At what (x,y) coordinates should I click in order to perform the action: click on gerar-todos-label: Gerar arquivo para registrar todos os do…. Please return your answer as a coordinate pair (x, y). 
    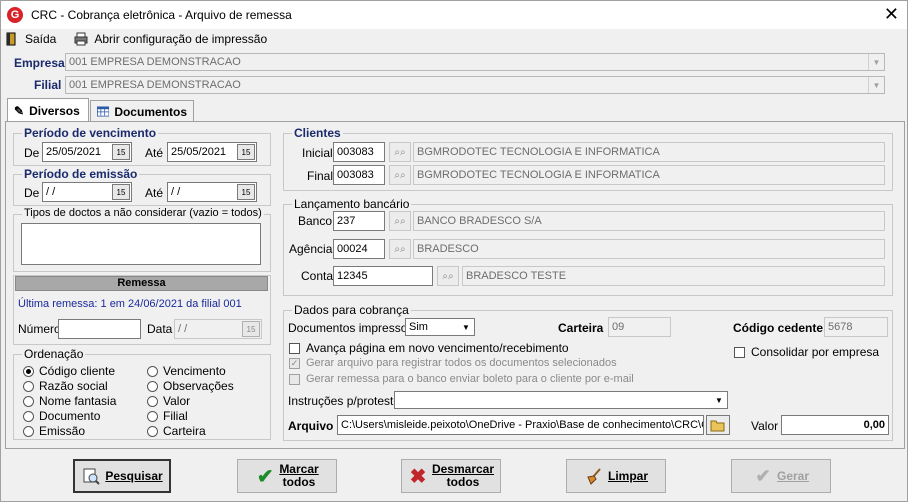
    Looking at the image, I should click on (461, 363).